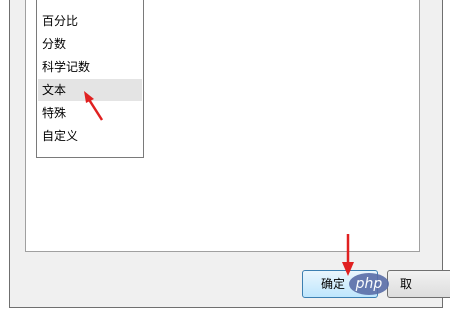 The height and width of the screenshot is (314, 450). Describe the element at coordinates (90, 21) in the screenshot. I see `list-item-percentage: 百分比` at that location.